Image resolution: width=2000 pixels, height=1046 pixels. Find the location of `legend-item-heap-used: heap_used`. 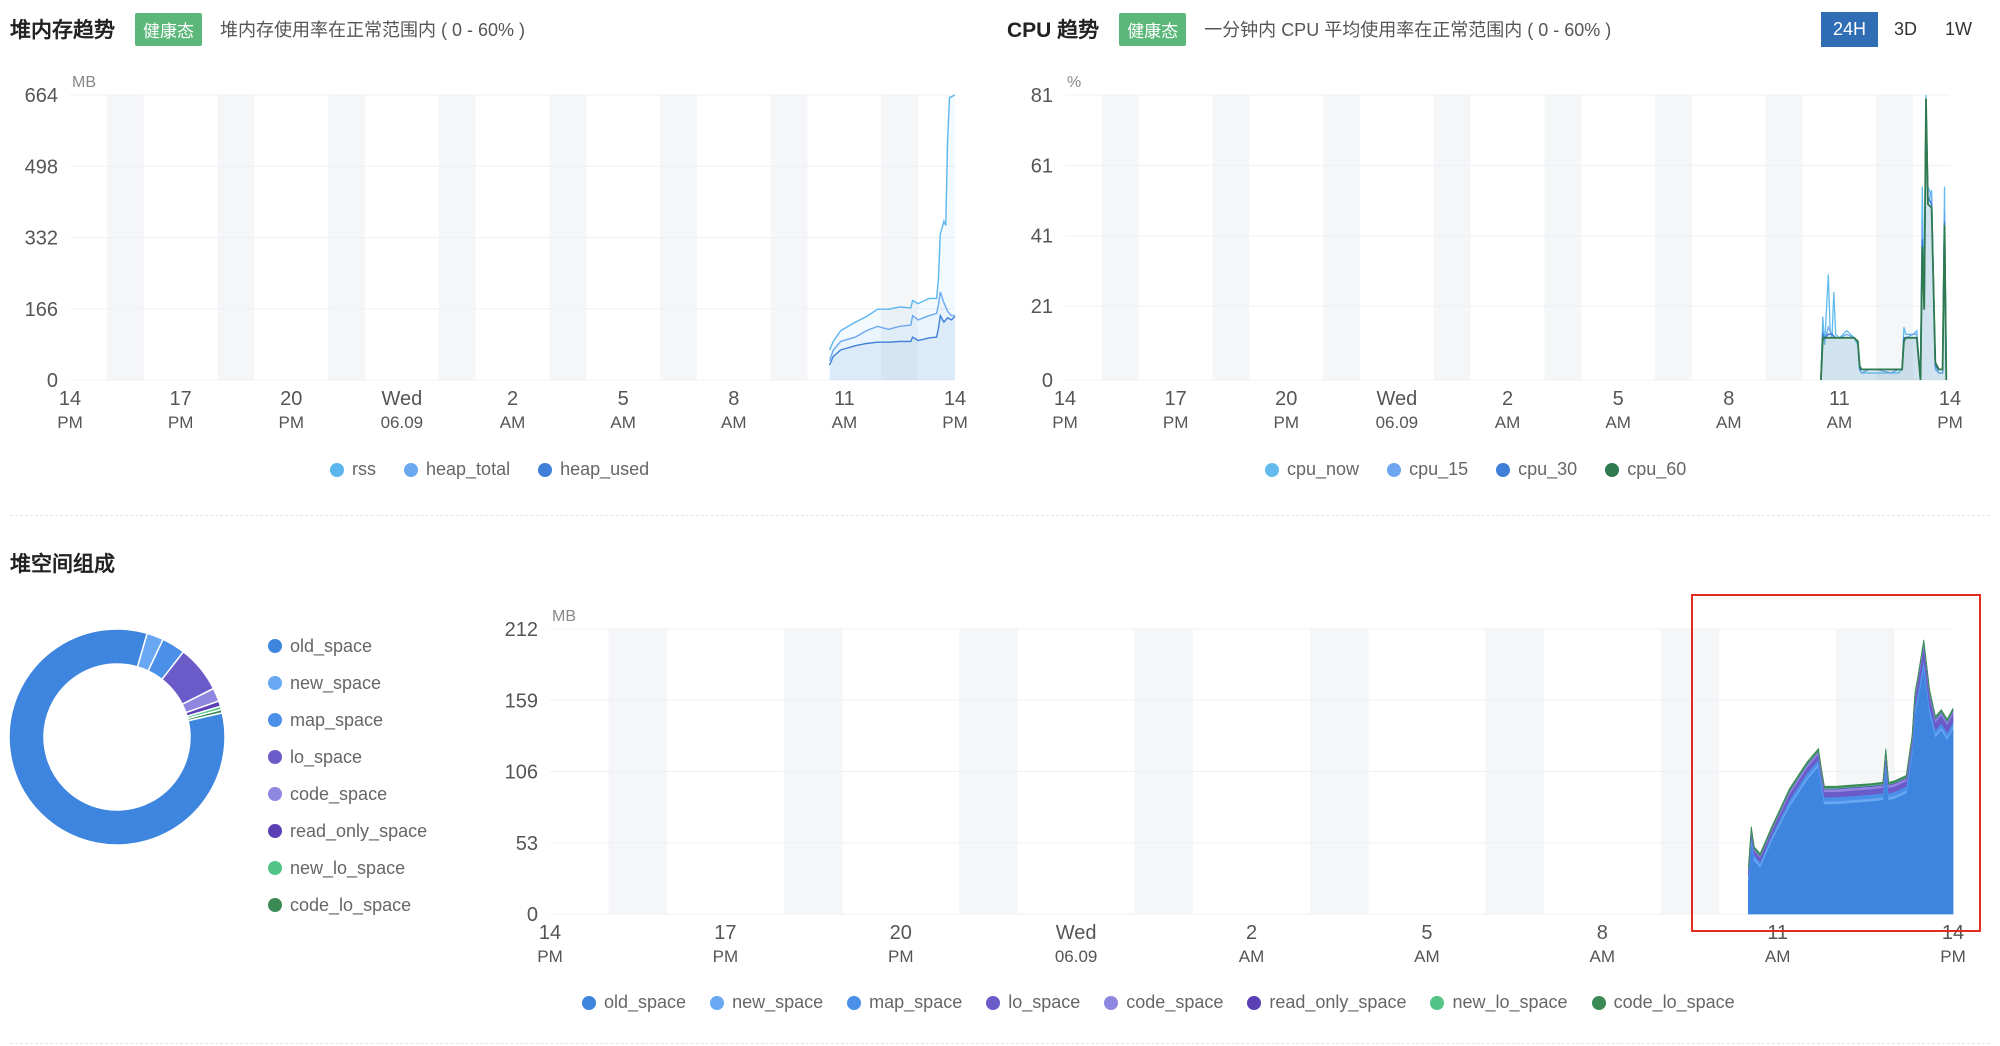

legend-item-heap-used: heap_used is located at coordinates (593, 469).